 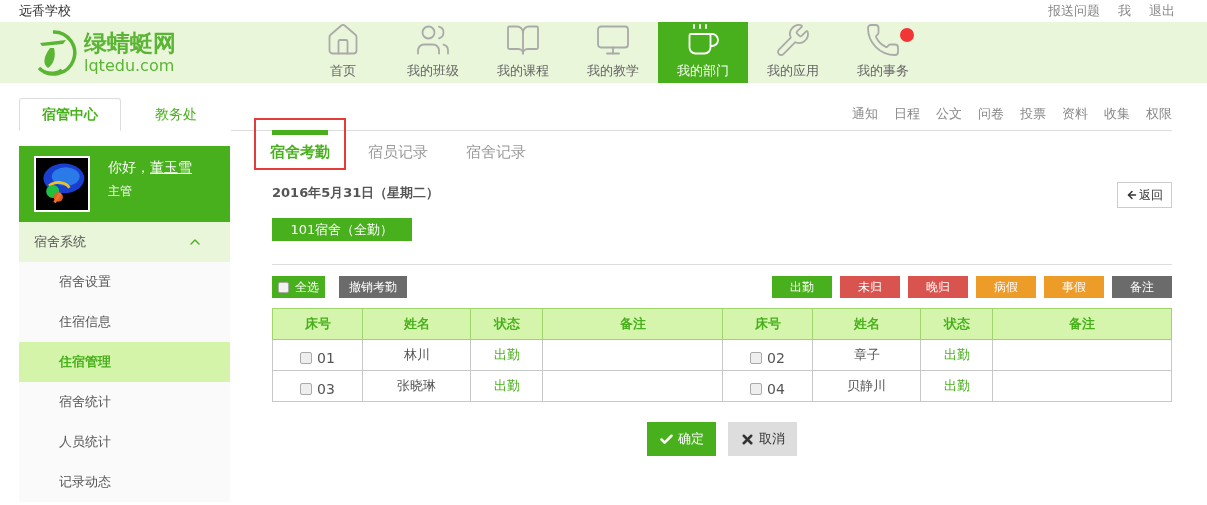 I want to click on user-name-link: 董玉雪, so click(x=171, y=167).